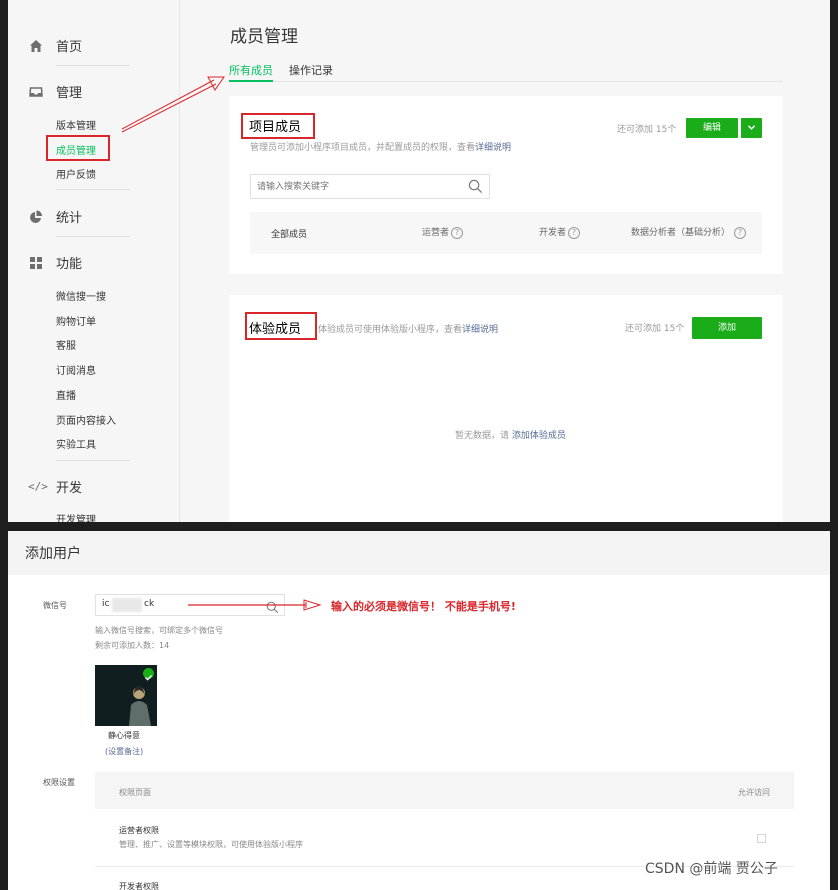 This screenshot has width=838, height=890. What do you see at coordinates (55, 605) in the screenshot?
I see `wechat-id-label: 微信号` at bounding box center [55, 605].